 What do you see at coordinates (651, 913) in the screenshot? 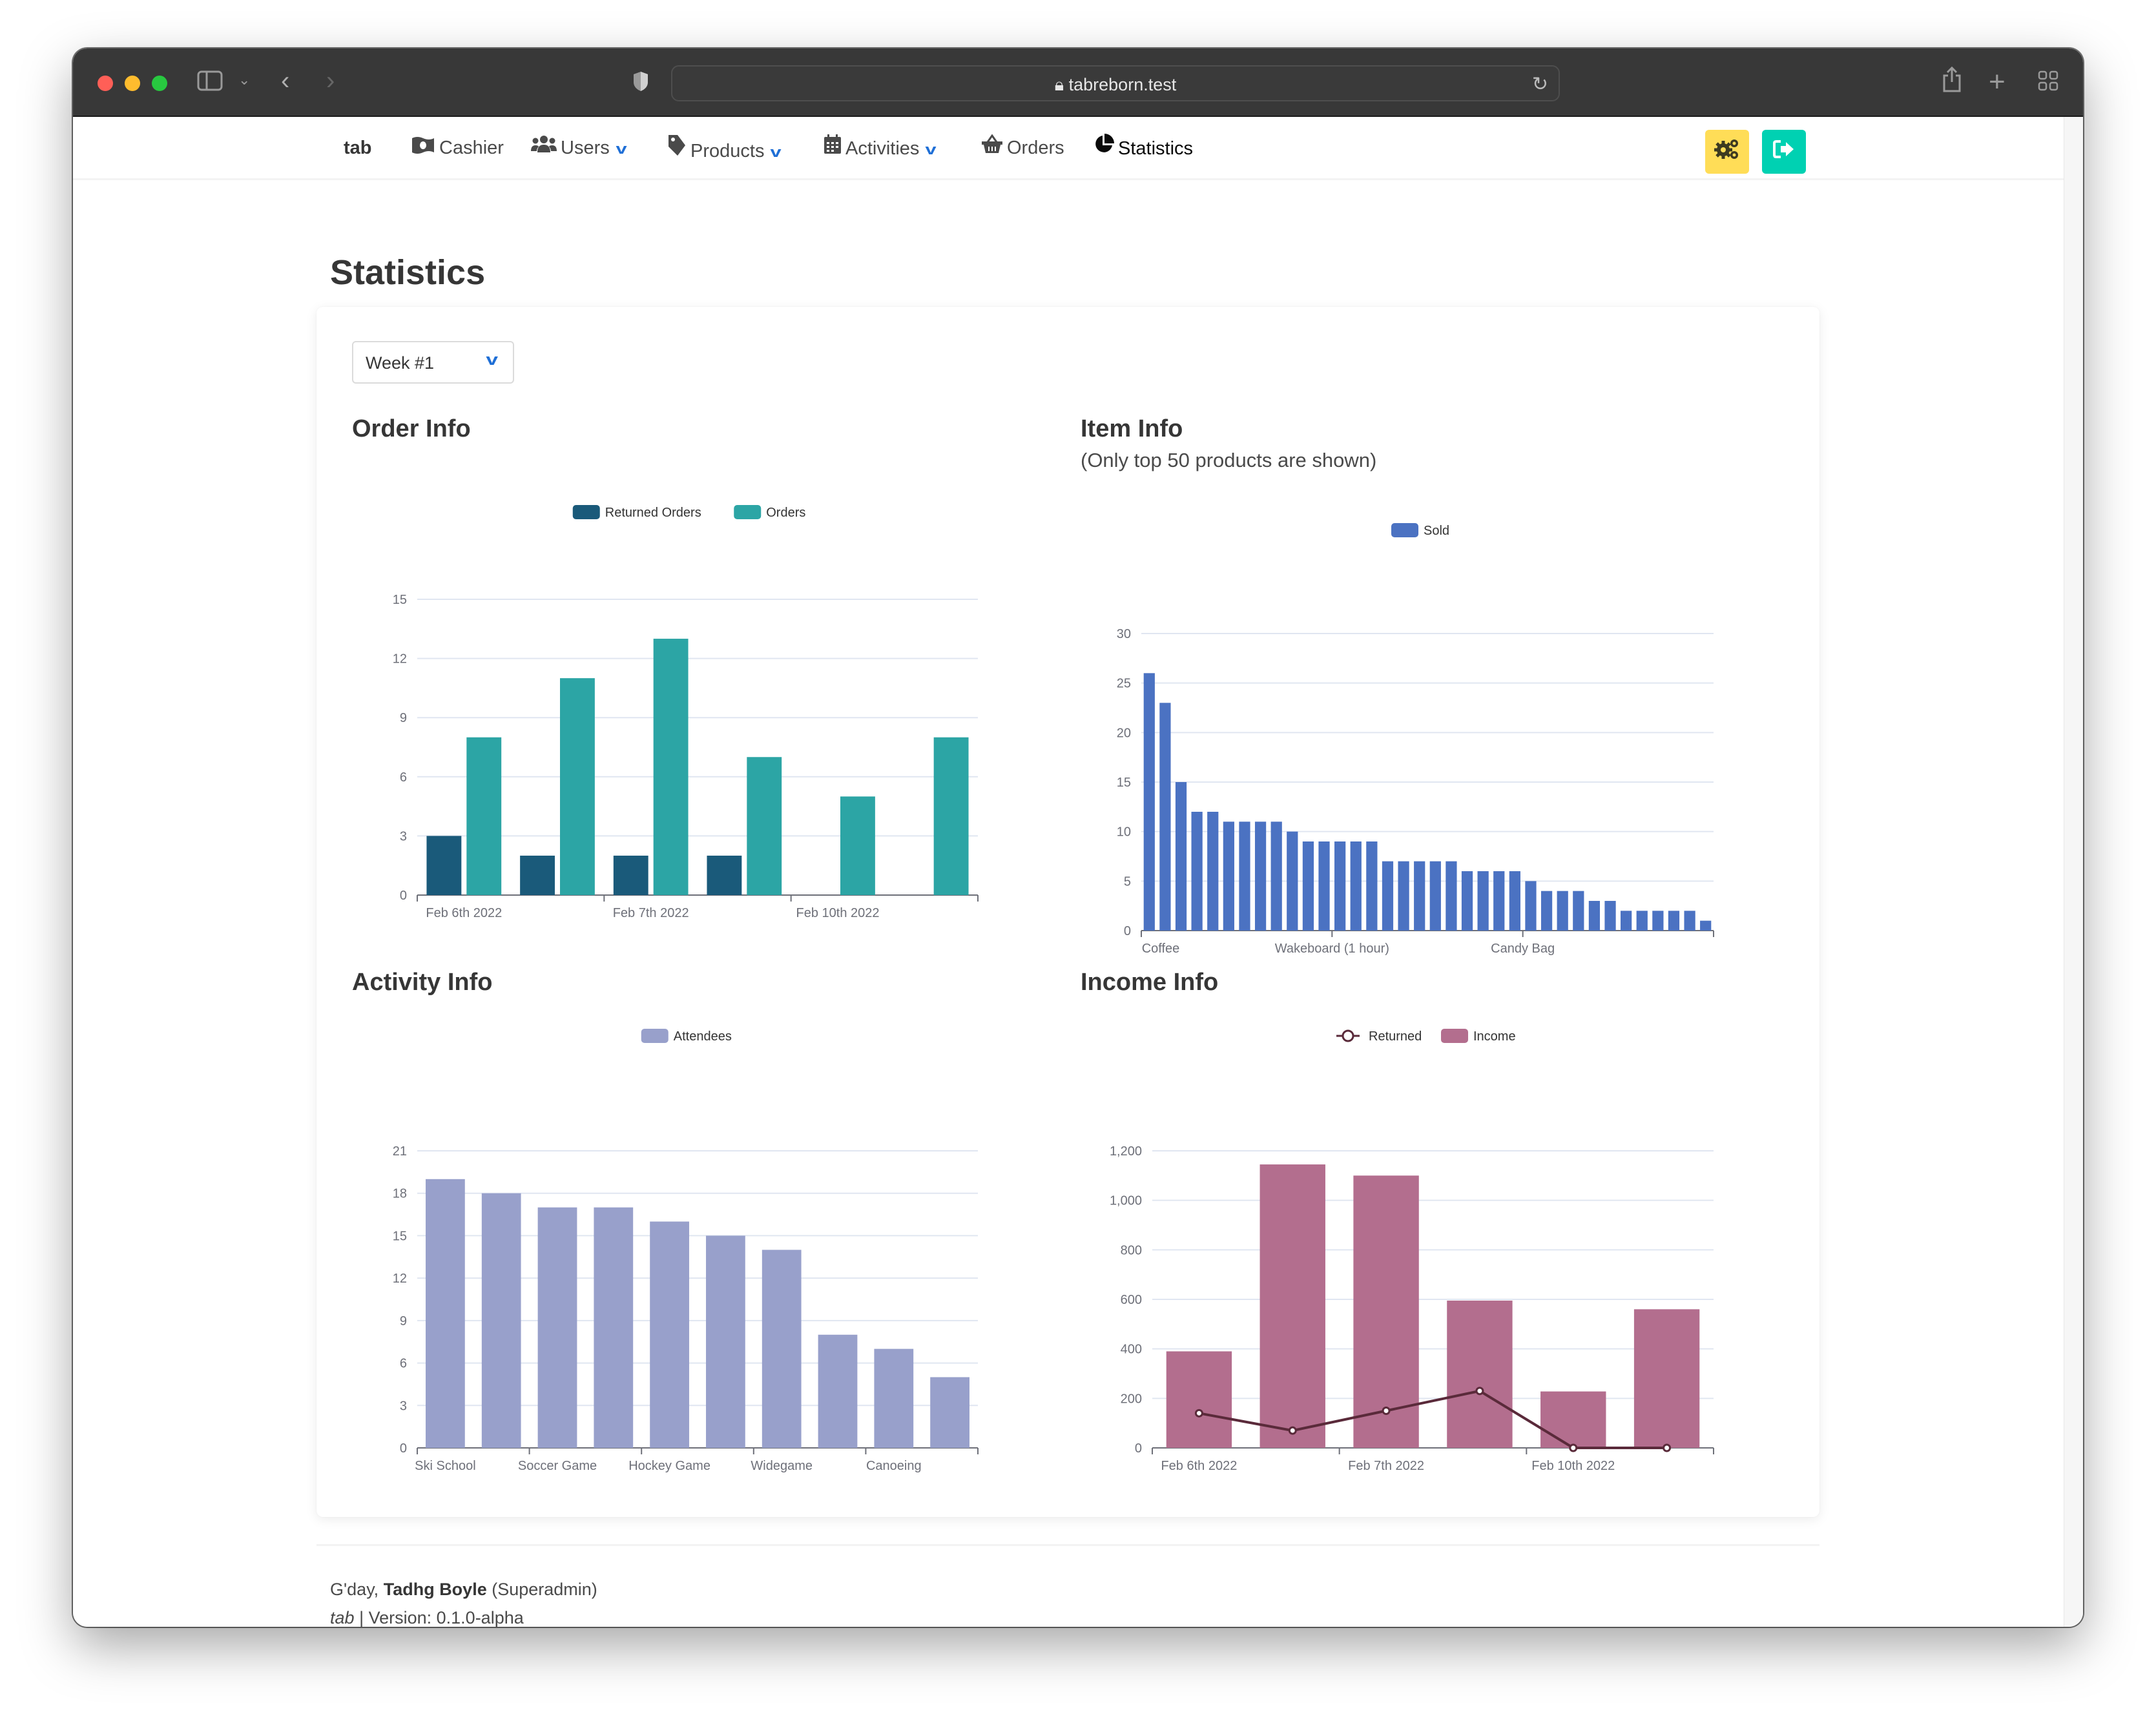
I see `x-tick-label: Feb 7th 2022` at bounding box center [651, 913].